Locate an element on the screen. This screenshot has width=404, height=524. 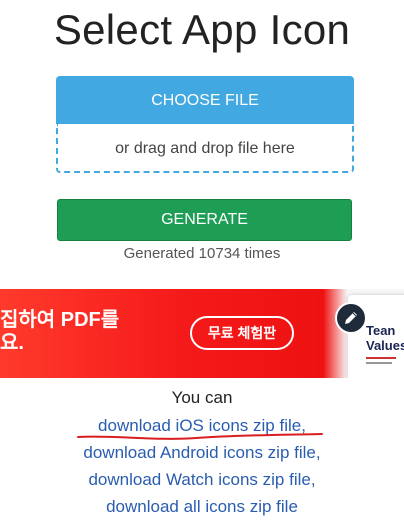
download-android-link: download Android icons zip file, is located at coordinates (202, 452).